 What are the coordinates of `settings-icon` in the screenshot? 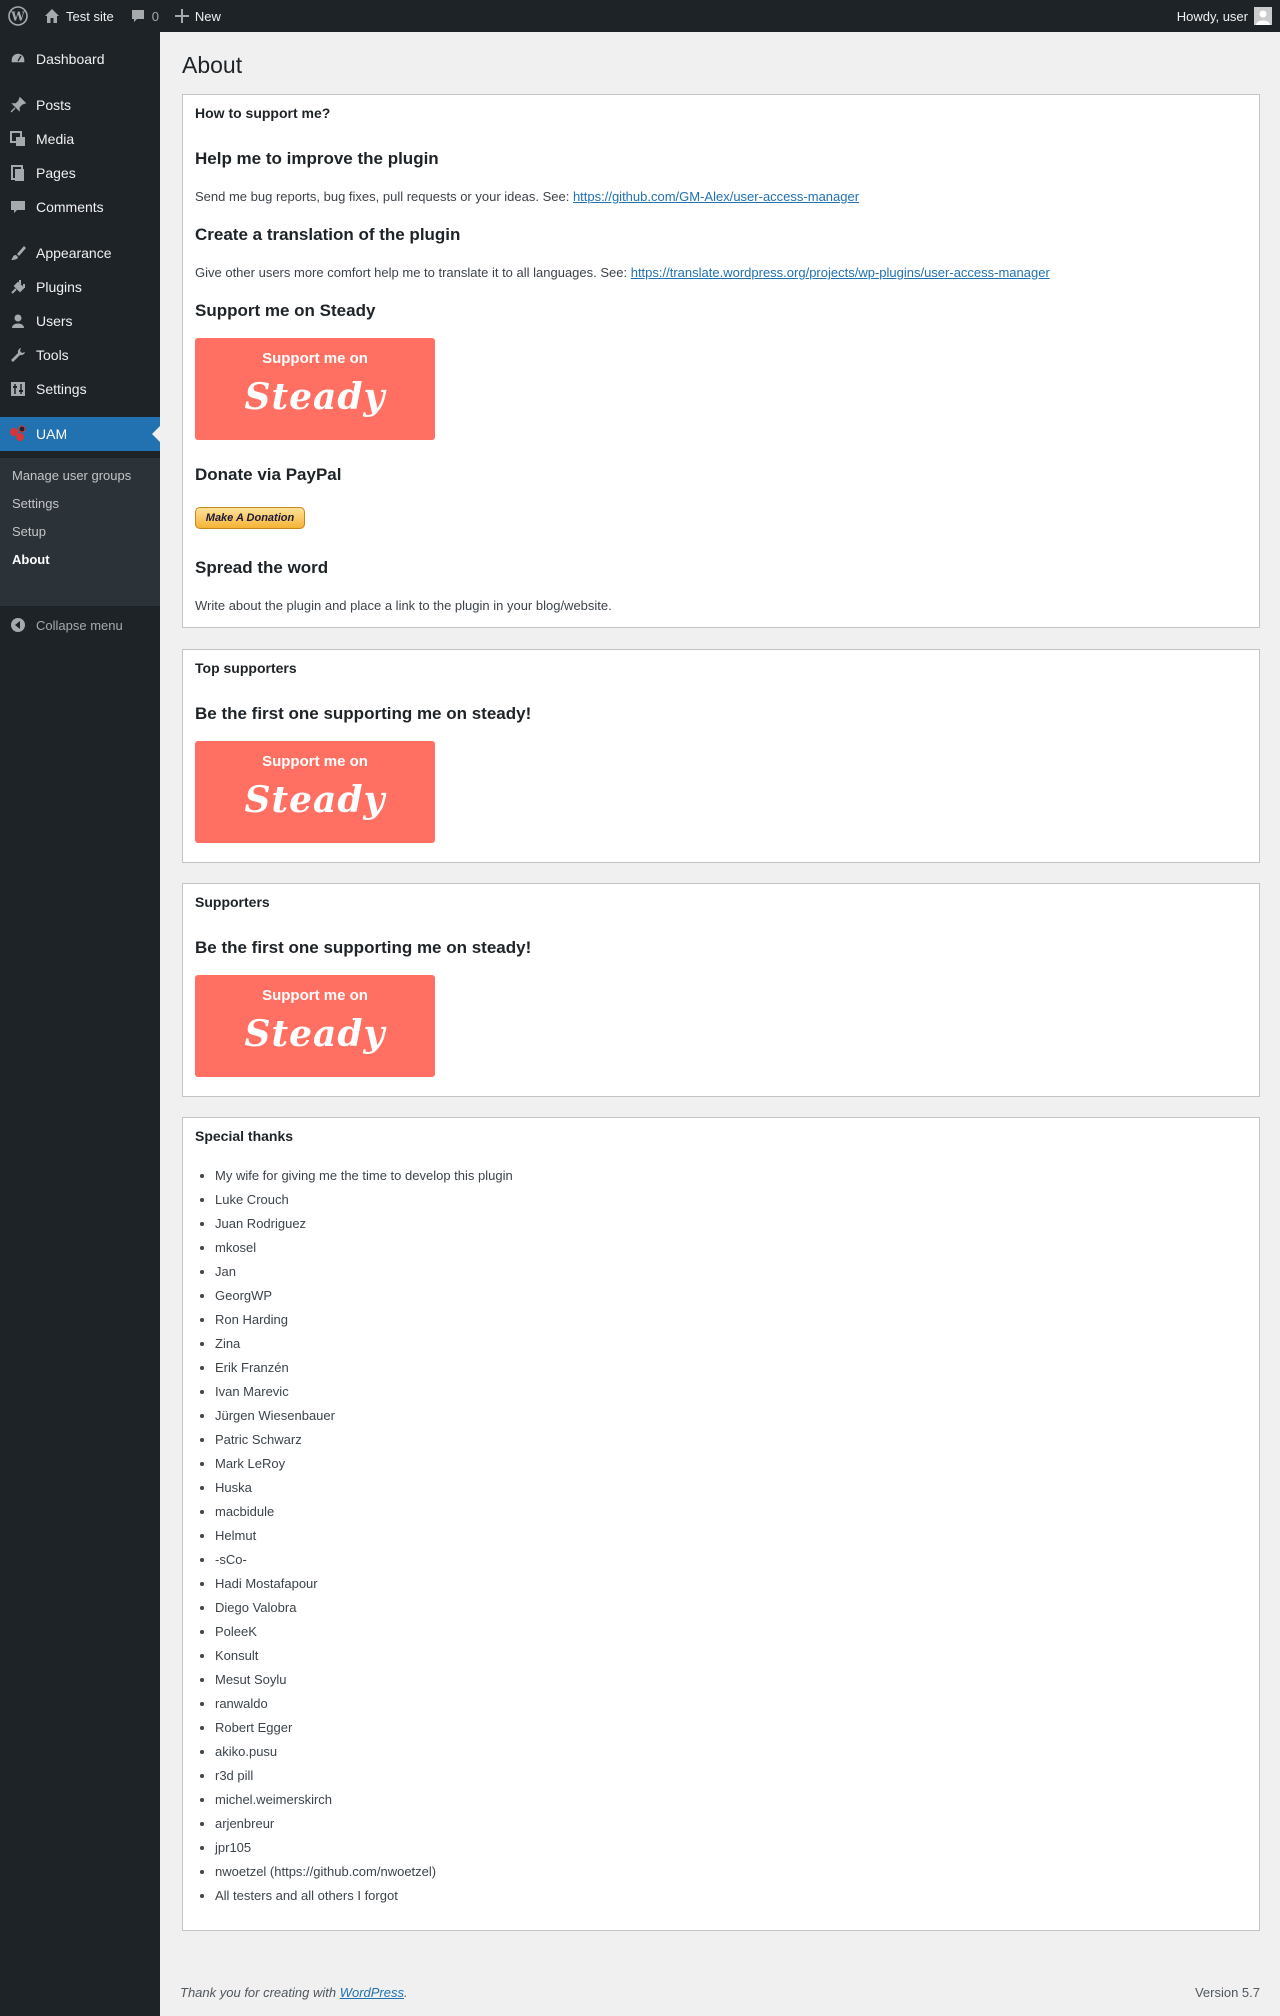 It's located at (18, 389).